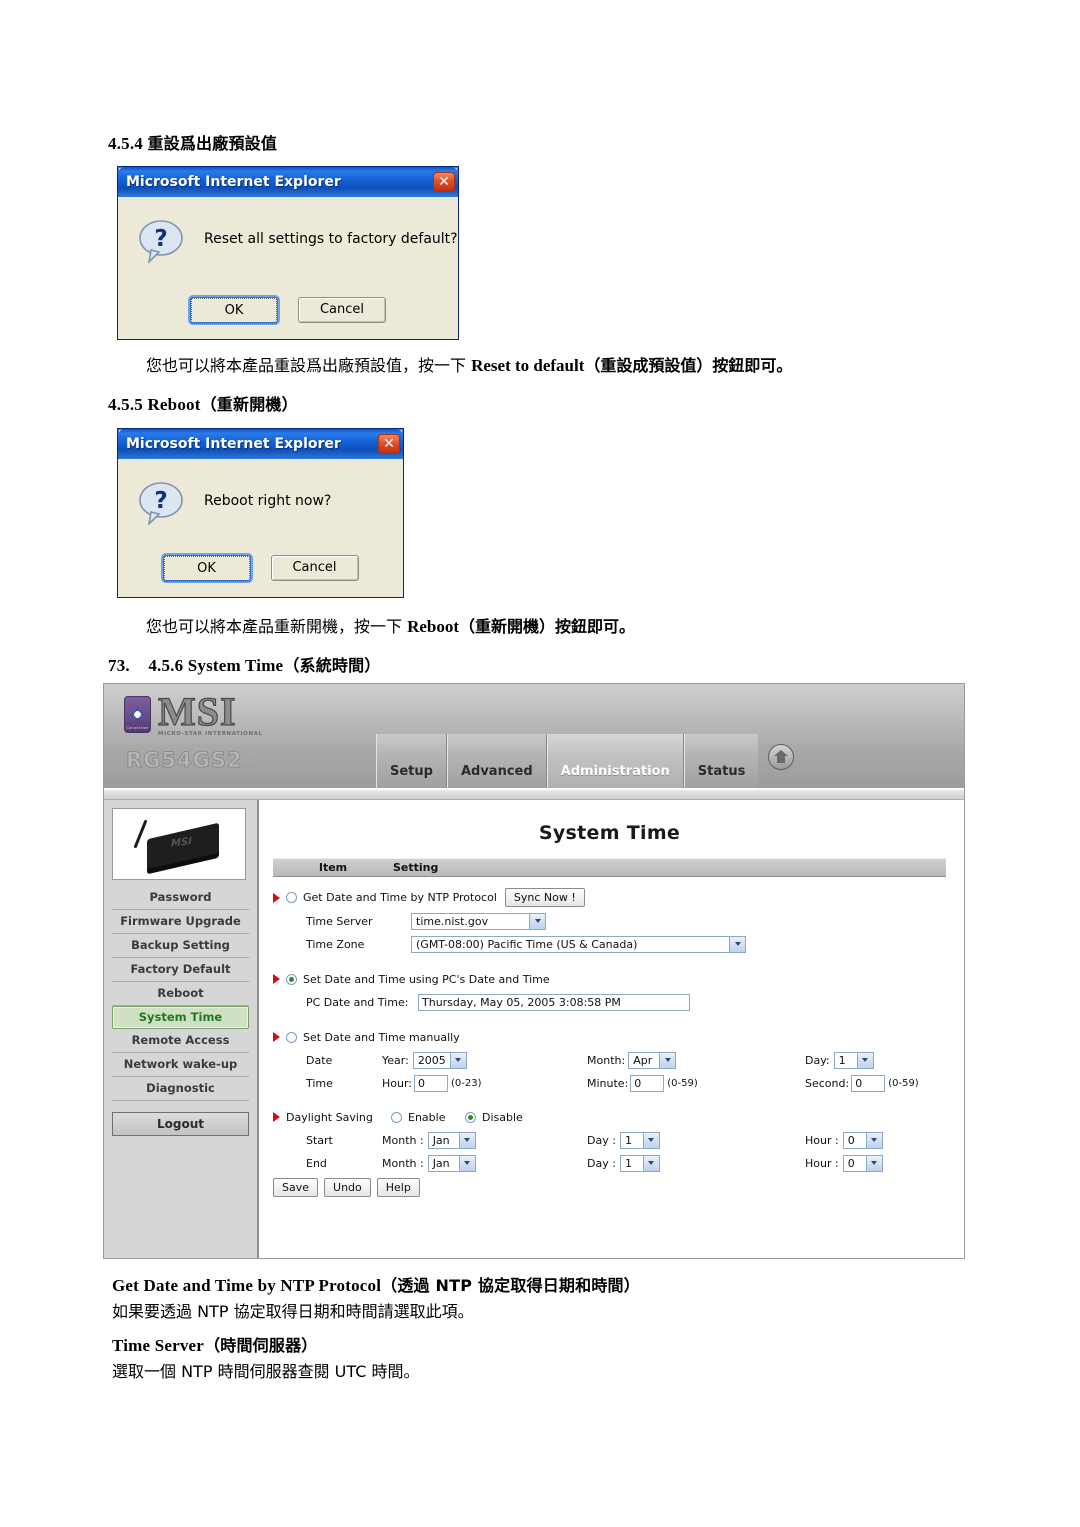 The width and height of the screenshot is (1080, 1527). I want to click on ntp-label: Get Date and Time by NTP Protocol, so click(400, 897).